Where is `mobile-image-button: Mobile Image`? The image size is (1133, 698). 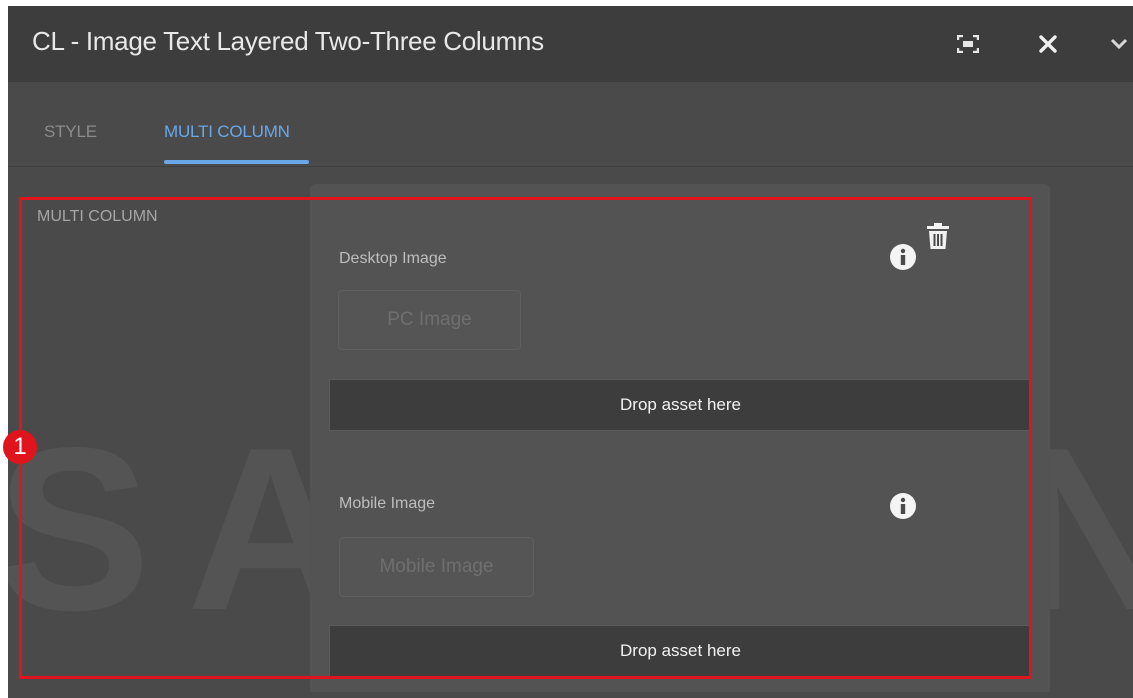
mobile-image-button: Mobile Image is located at coordinates (436, 567).